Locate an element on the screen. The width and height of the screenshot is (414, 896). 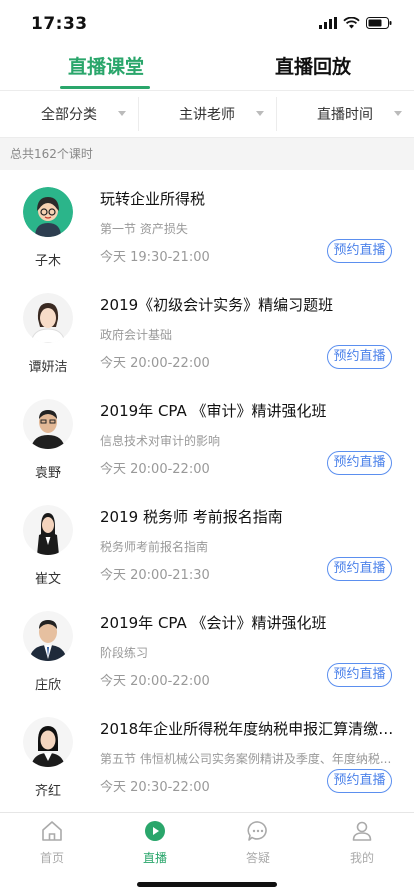
user-icon is located at coordinates (362, 831).